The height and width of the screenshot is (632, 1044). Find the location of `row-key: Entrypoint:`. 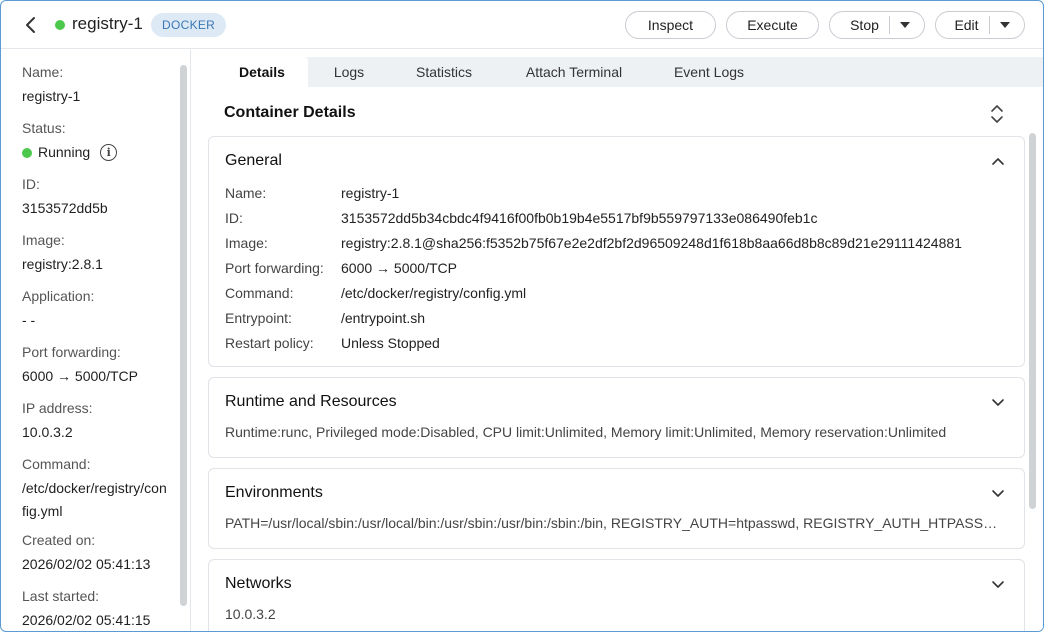

row-key: Entrypoint: is located at coordinates (258, 318).